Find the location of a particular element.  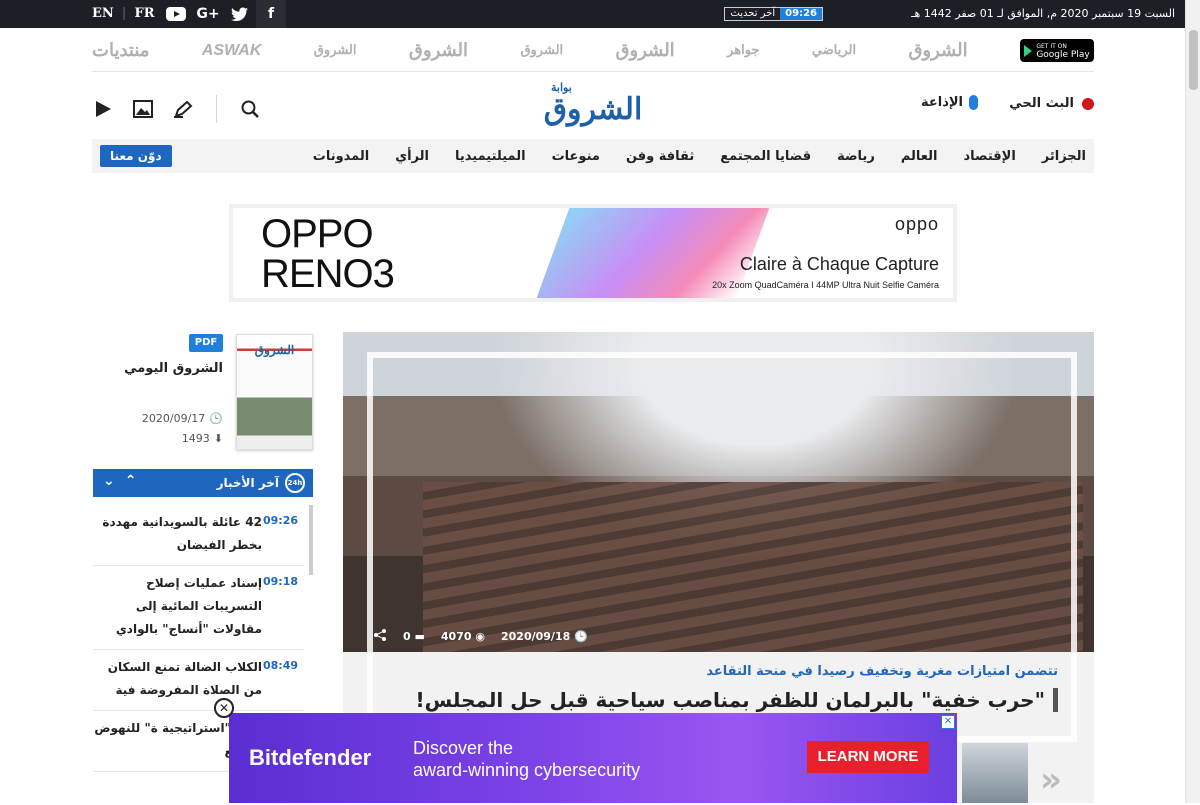

video-icon is located at coordinates (103, 109).